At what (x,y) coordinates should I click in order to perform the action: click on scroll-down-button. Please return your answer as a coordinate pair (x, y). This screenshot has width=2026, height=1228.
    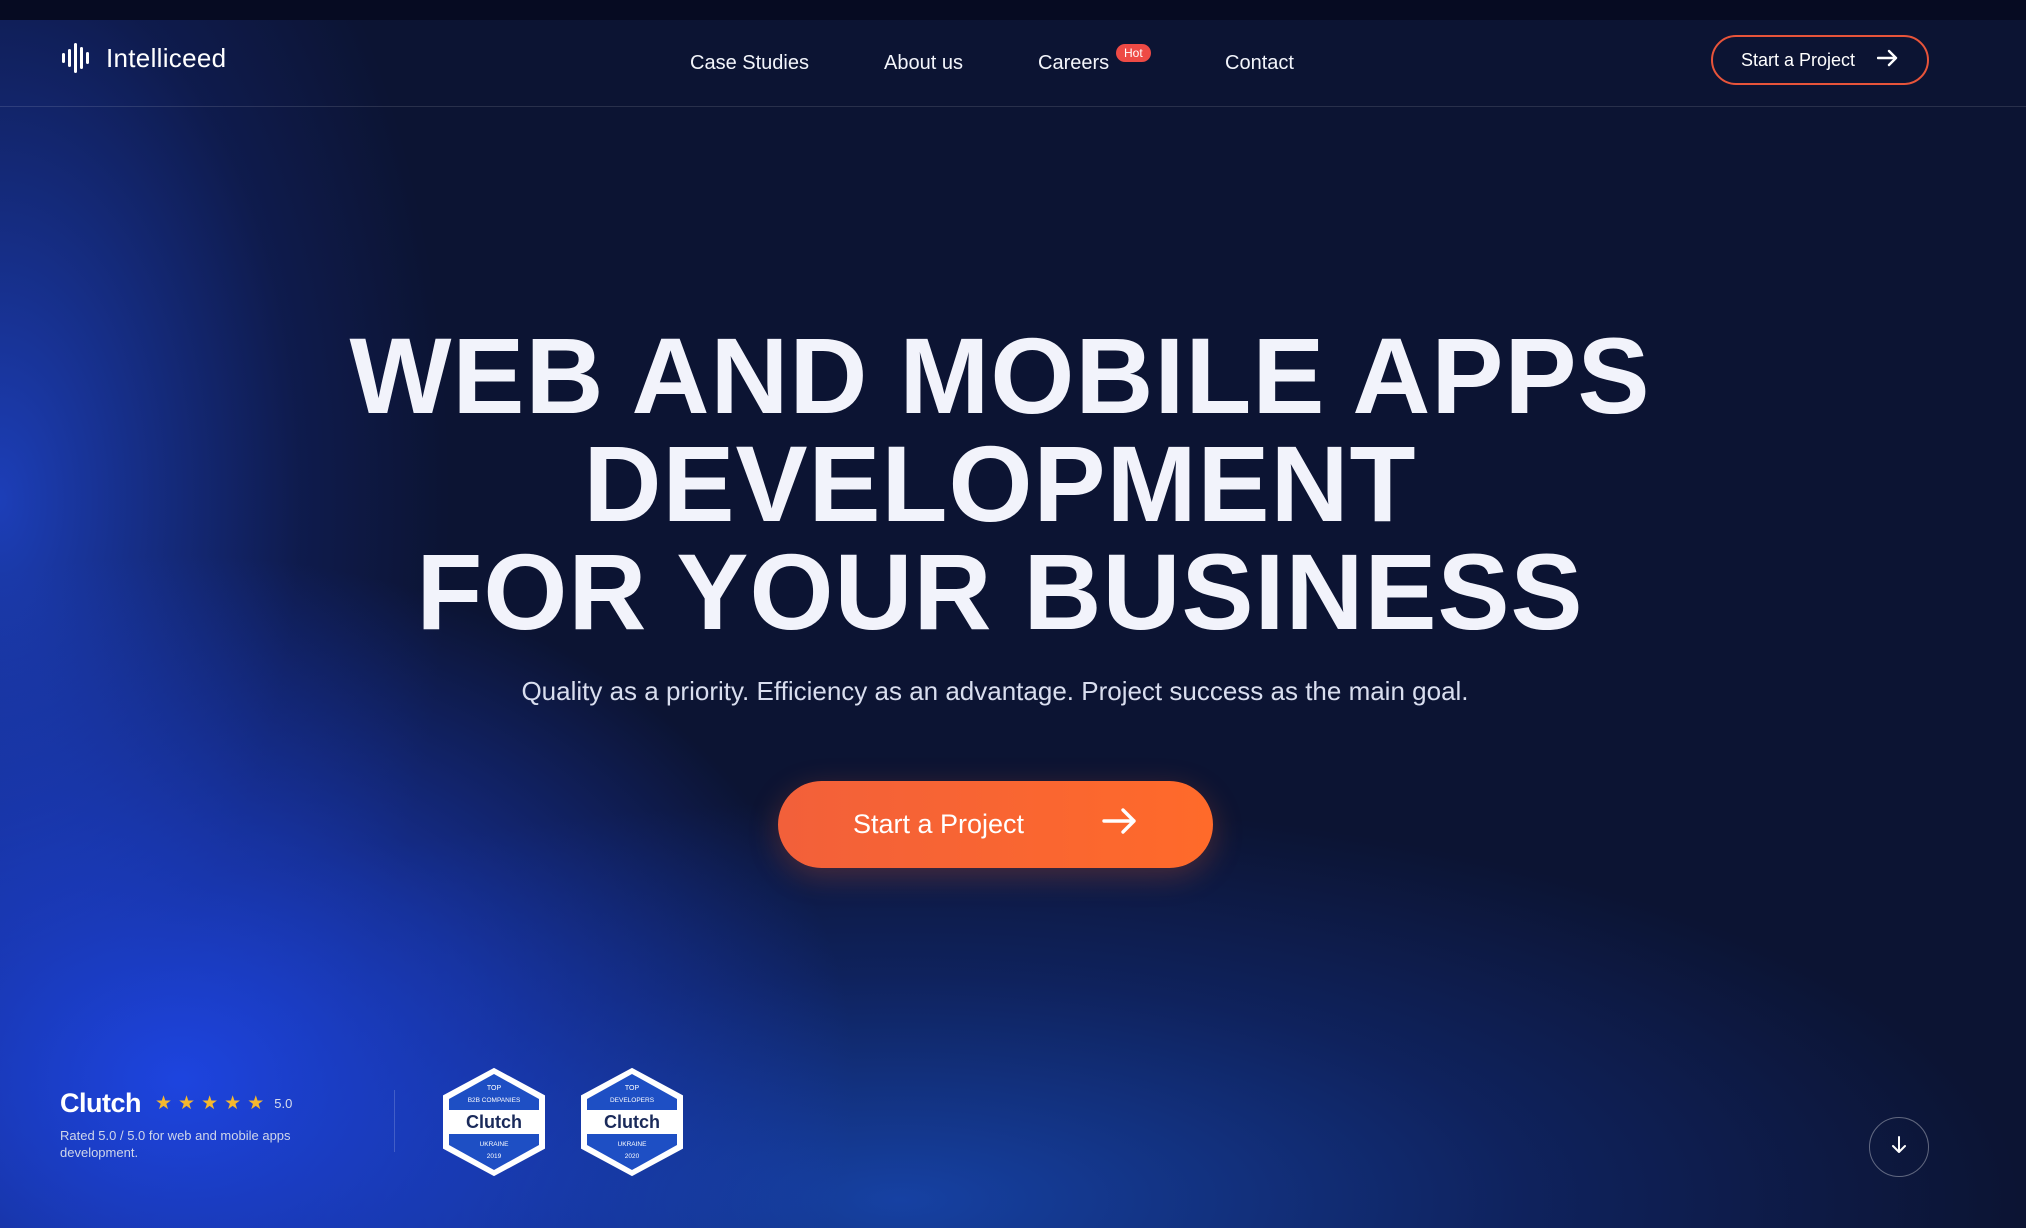
    Looking at the image, I should click on (1899, 1147).